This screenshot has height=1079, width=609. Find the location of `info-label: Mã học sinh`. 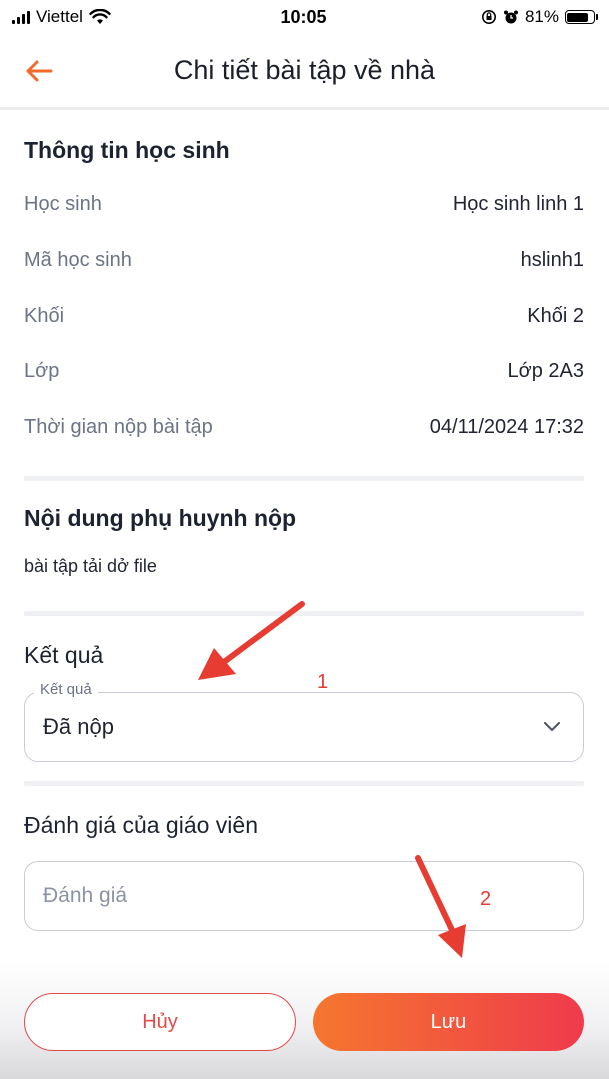

info-label: Mã học sinh is located at coordinates (78, 260).